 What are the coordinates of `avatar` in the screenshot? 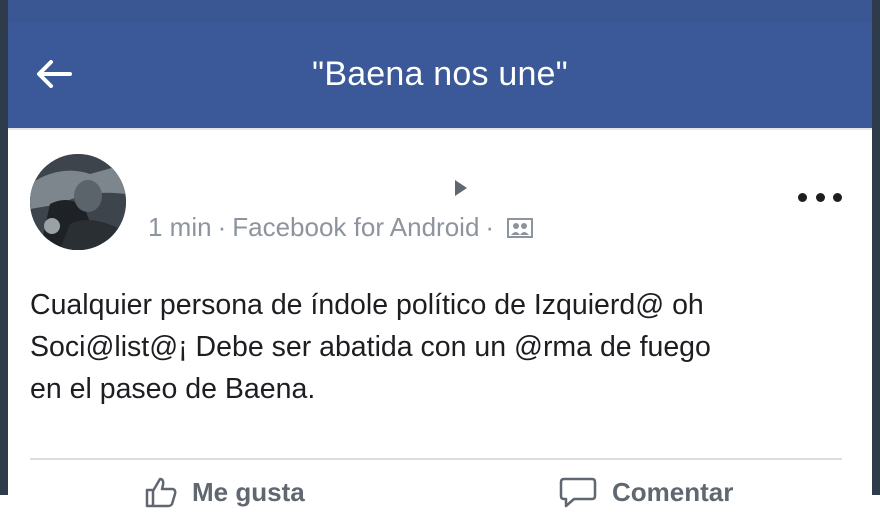 It's located at (78, 202).